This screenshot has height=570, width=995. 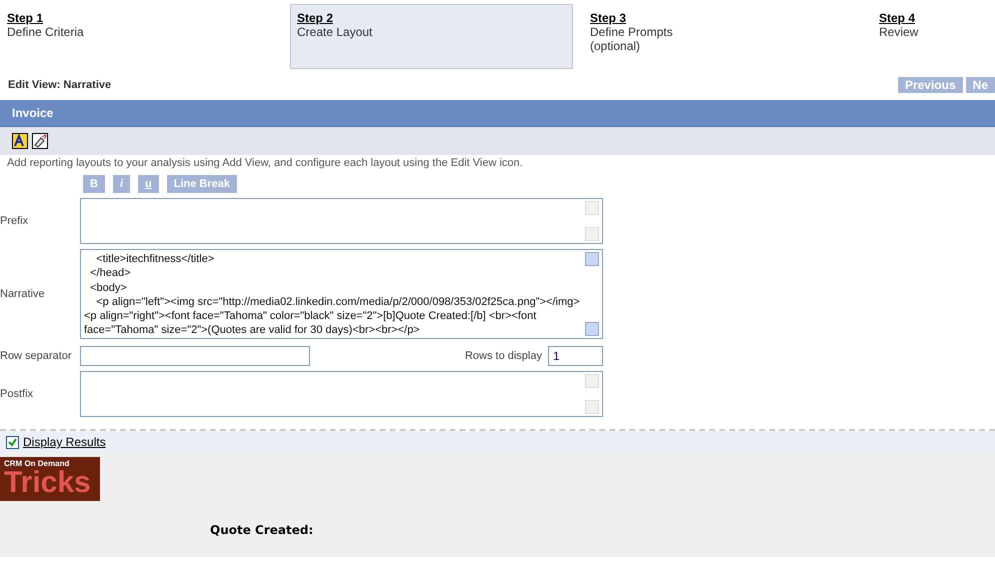 What do you see at coordinates (15, 221) in the screenshot?
I see `field-label: Prefix` at bounding box center [15, 221].